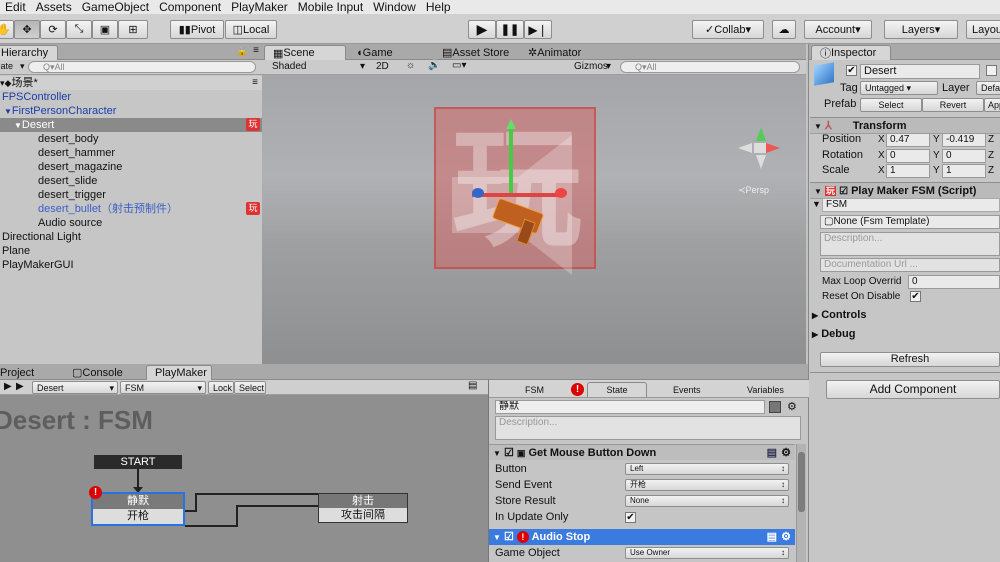 The width and height of the screenshot is (1000, 562). Describe the element at coordinates (891, 105) in the screenshot. I see `prefab-select-button: Select` at that location.